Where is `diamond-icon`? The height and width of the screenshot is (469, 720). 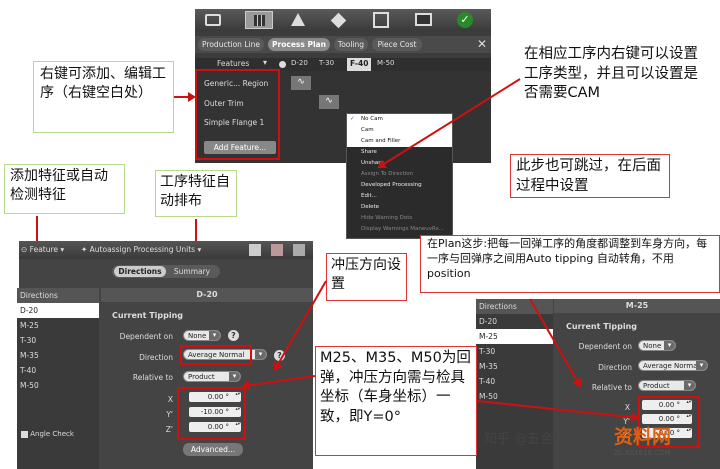 diamond-icon is located at coordinates (338, 20).